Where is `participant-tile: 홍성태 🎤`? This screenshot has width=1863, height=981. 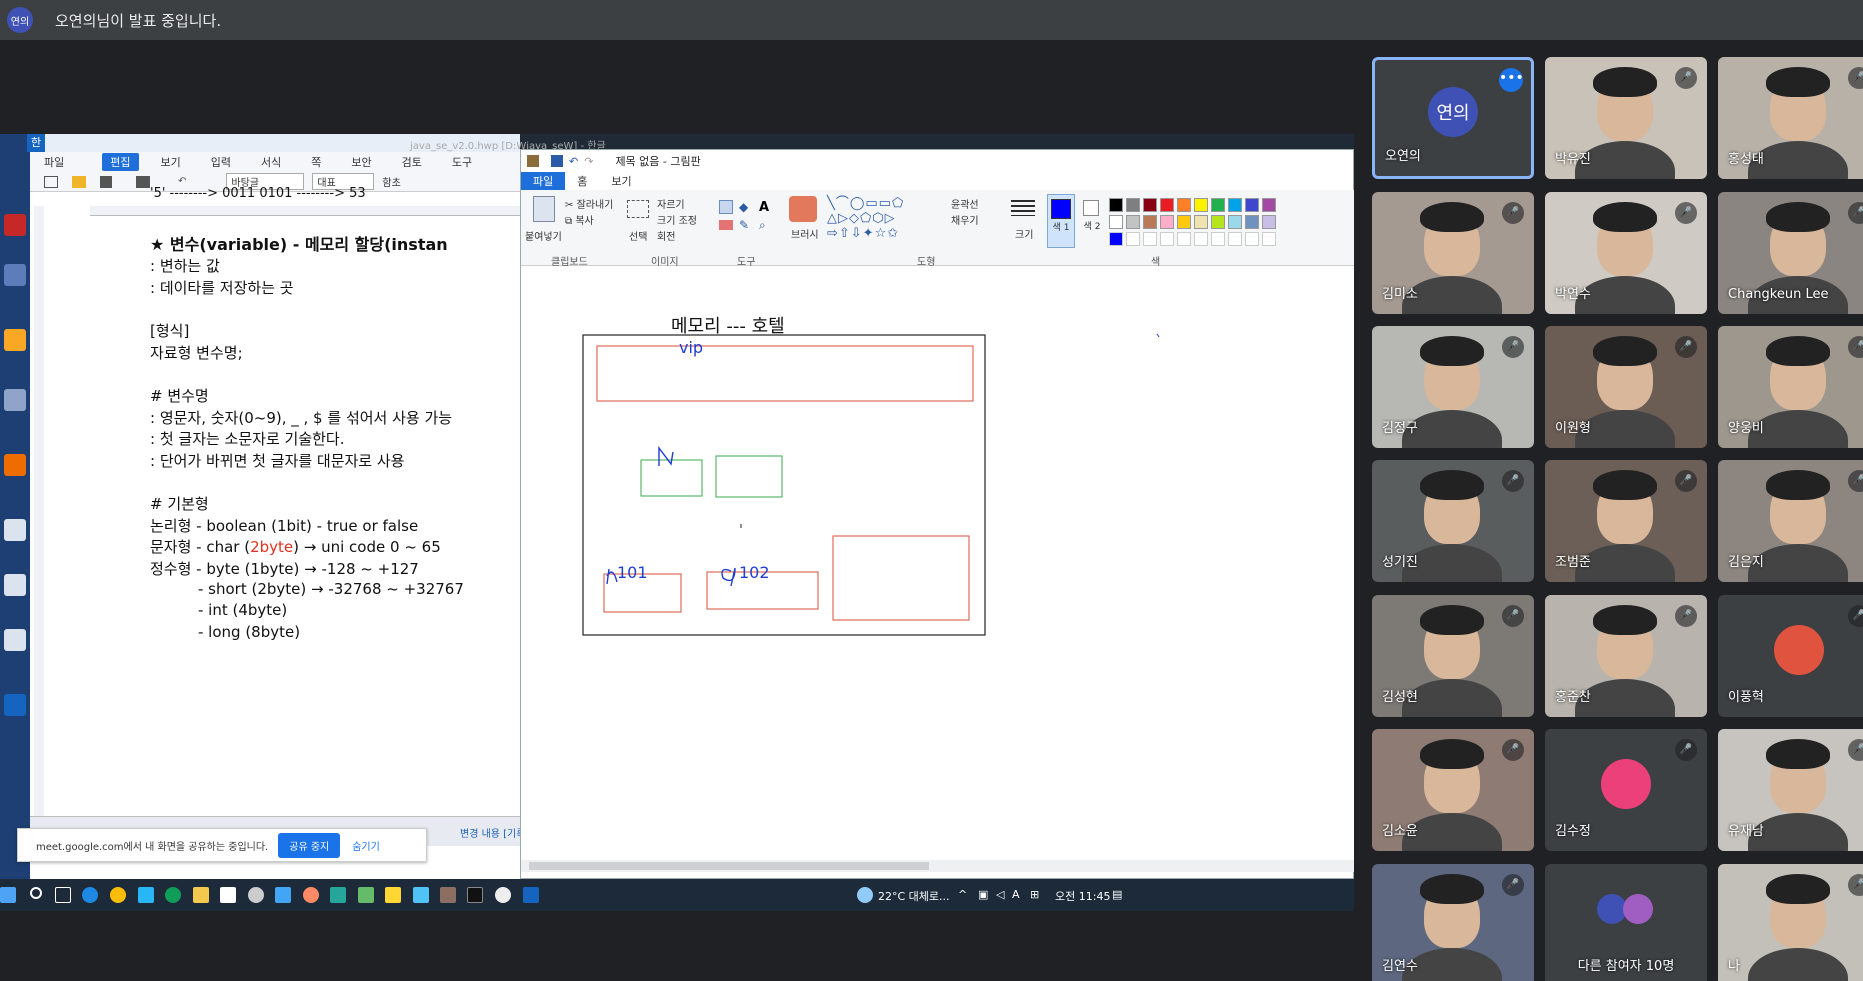 participant-tile: 홍성태 🎤 is located at coordinates (1790, 118).